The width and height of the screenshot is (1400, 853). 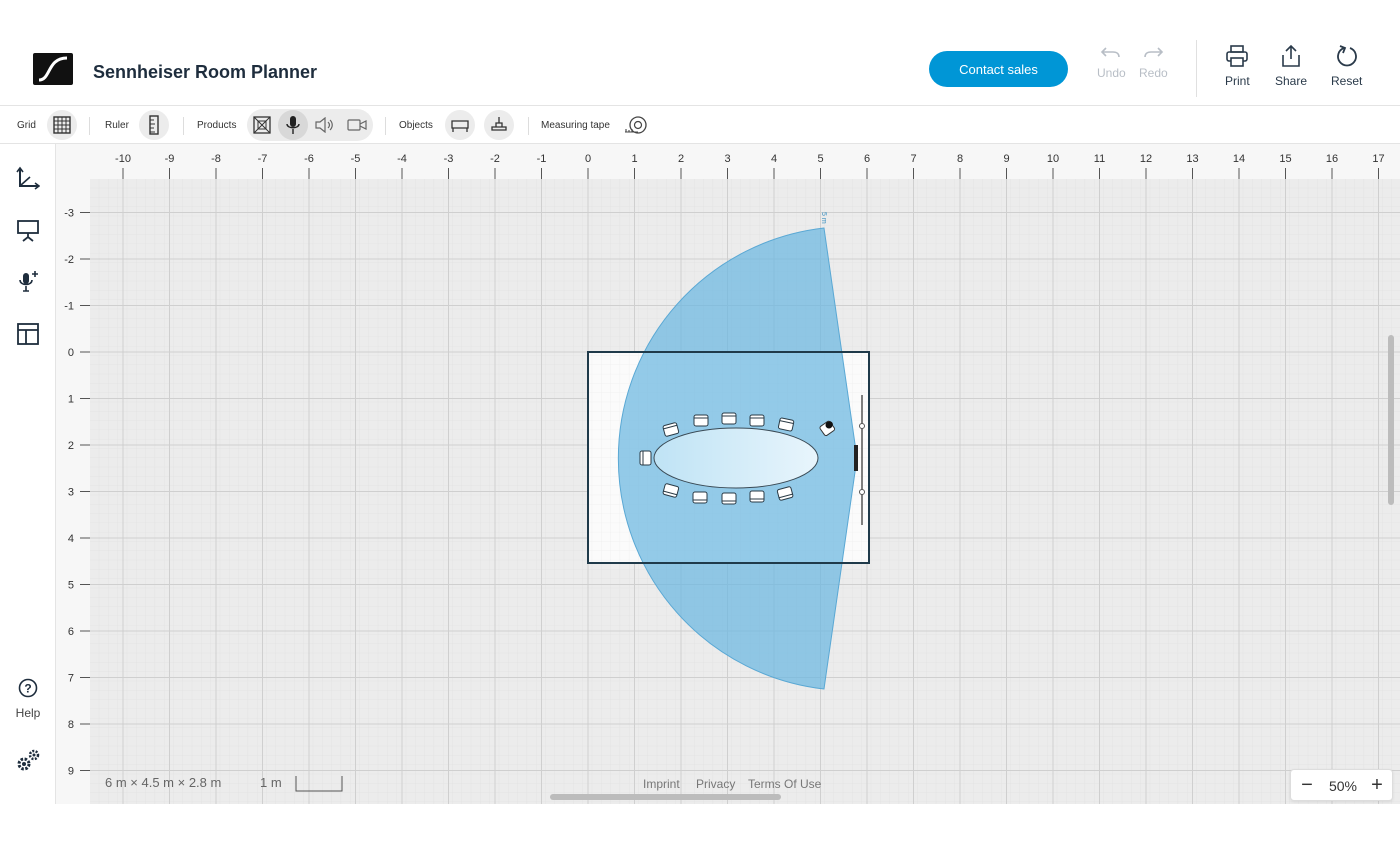 What do you see at coordinates (1291, 81) in the screenshot?
I see `share-label: Share` at bounding box center [1291, 81].